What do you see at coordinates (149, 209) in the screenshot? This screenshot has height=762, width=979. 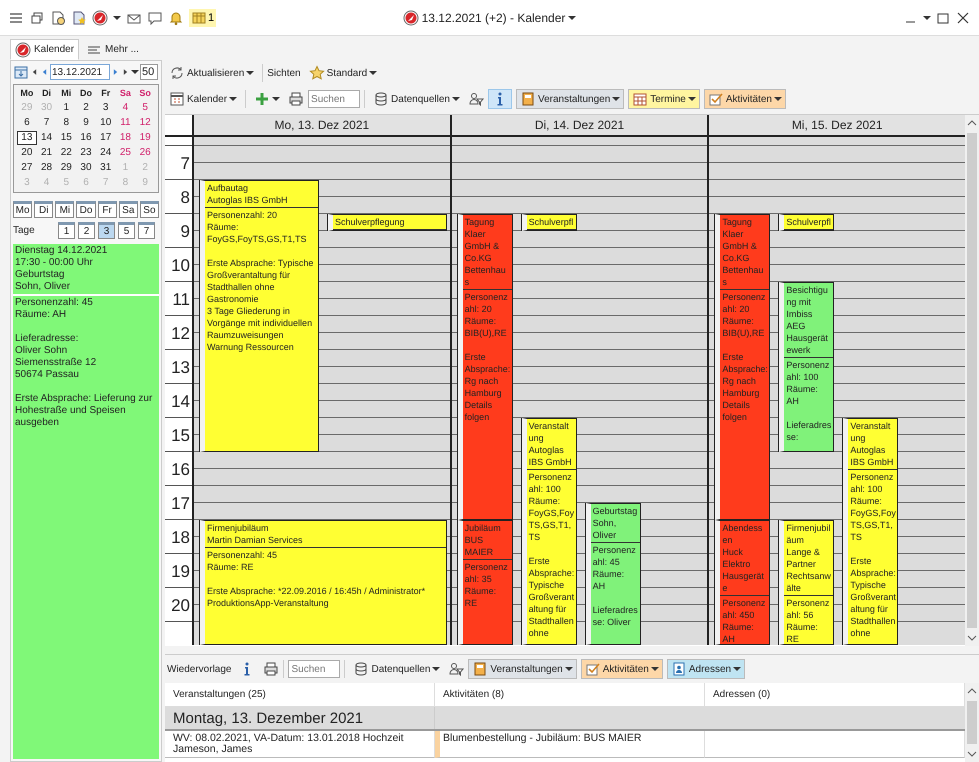 I see `weekday-button: So` at bounding box center [149, 209].